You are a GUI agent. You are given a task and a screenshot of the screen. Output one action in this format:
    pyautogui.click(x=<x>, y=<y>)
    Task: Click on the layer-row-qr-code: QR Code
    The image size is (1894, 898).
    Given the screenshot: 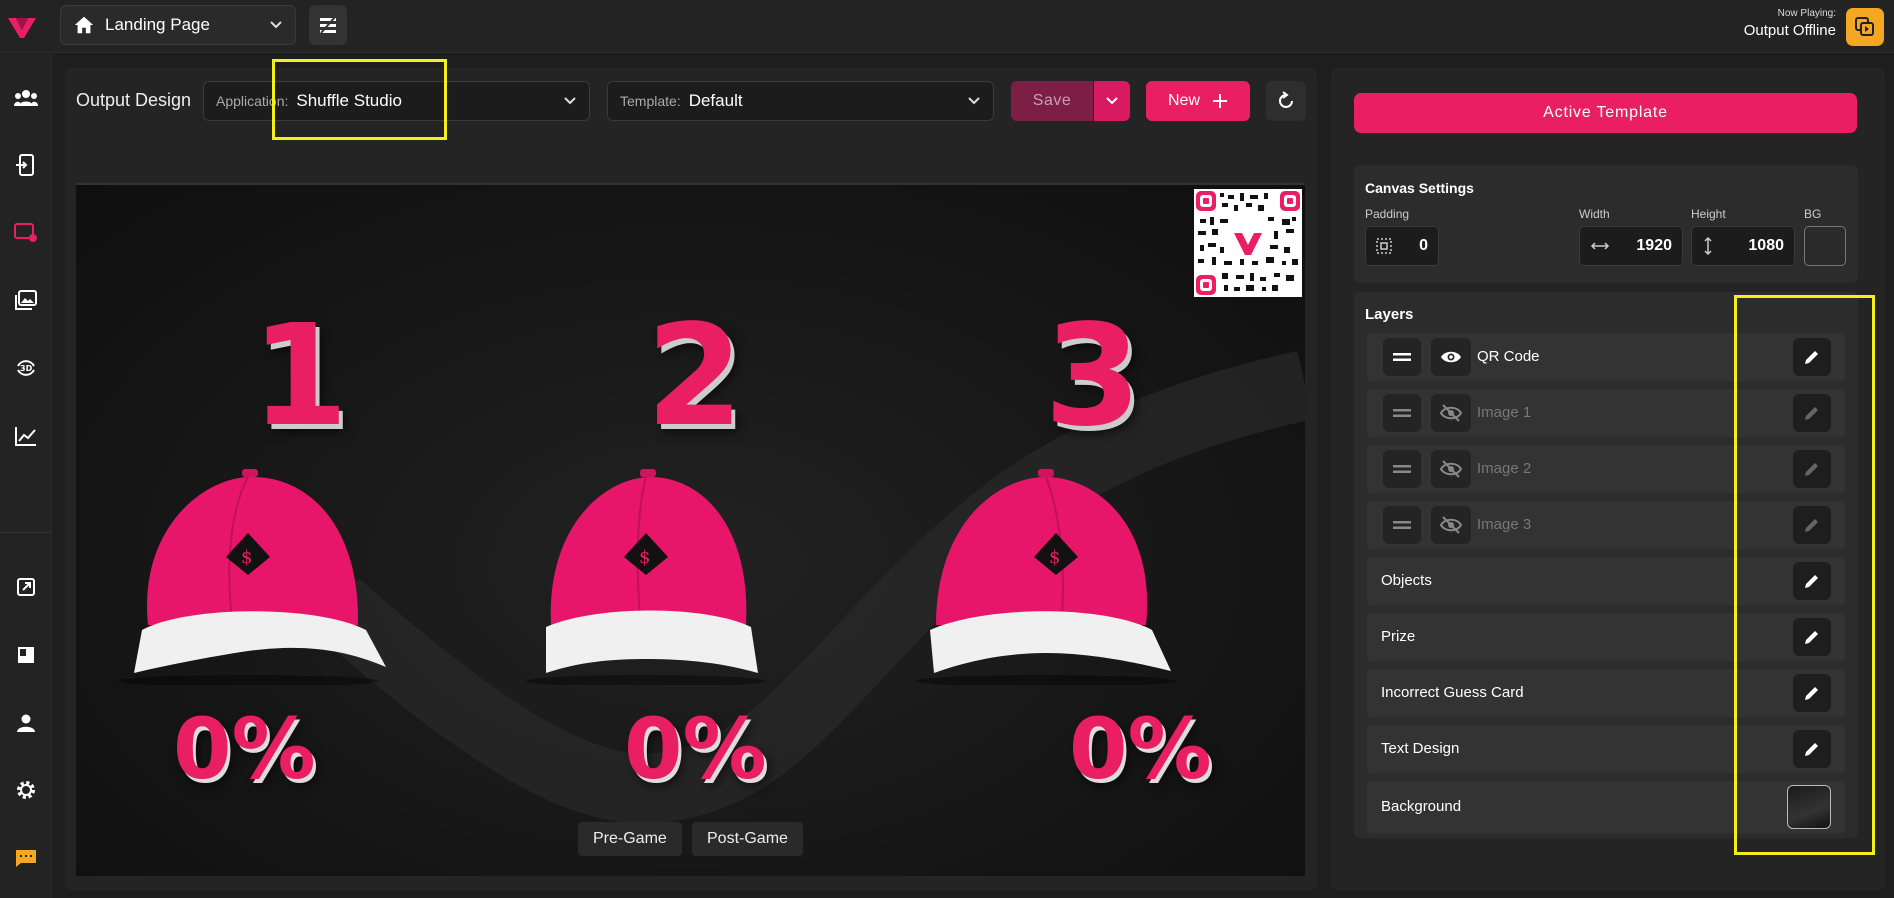 What is the action you would take?
    pyautogui.click(x=1606, y=357)
    